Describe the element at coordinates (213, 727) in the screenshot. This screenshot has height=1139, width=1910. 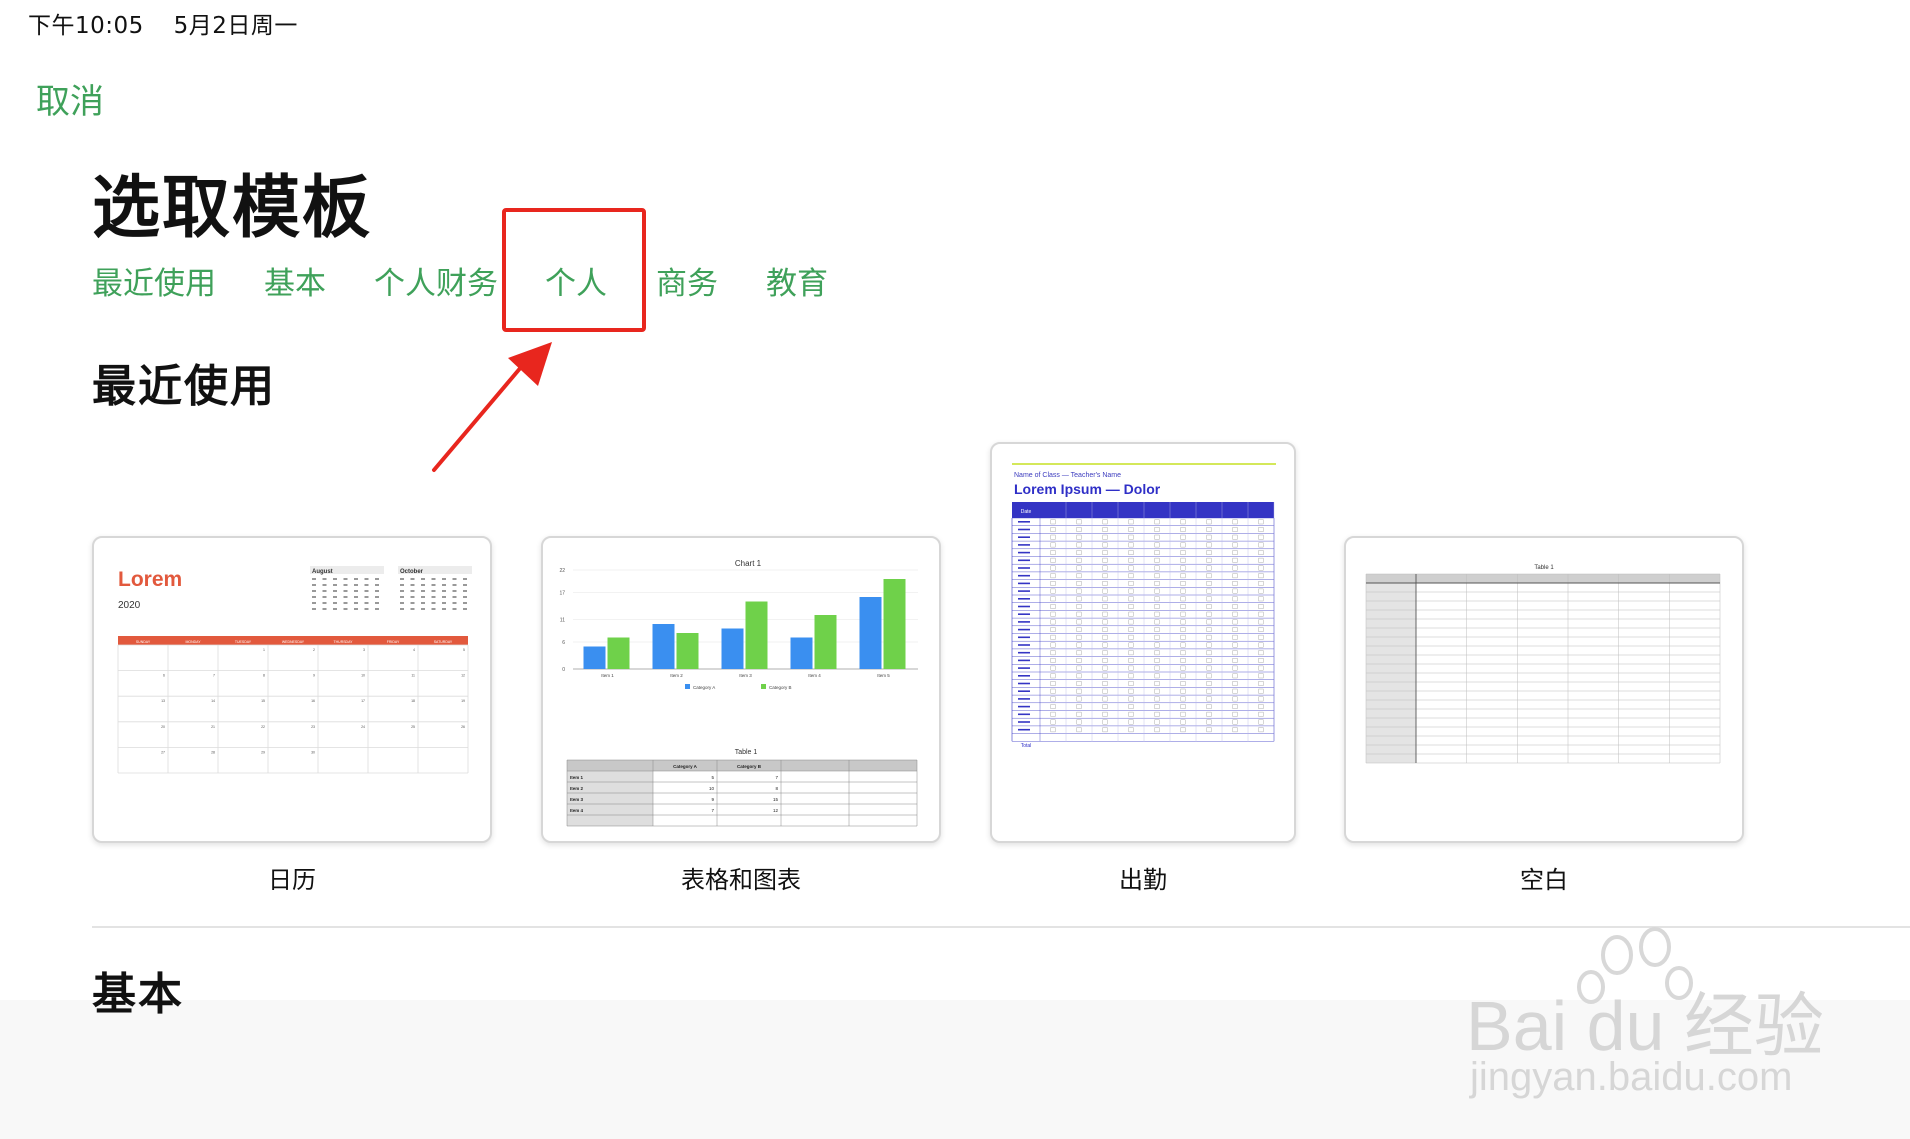
I see `calendar-day-number: 21` at that location.